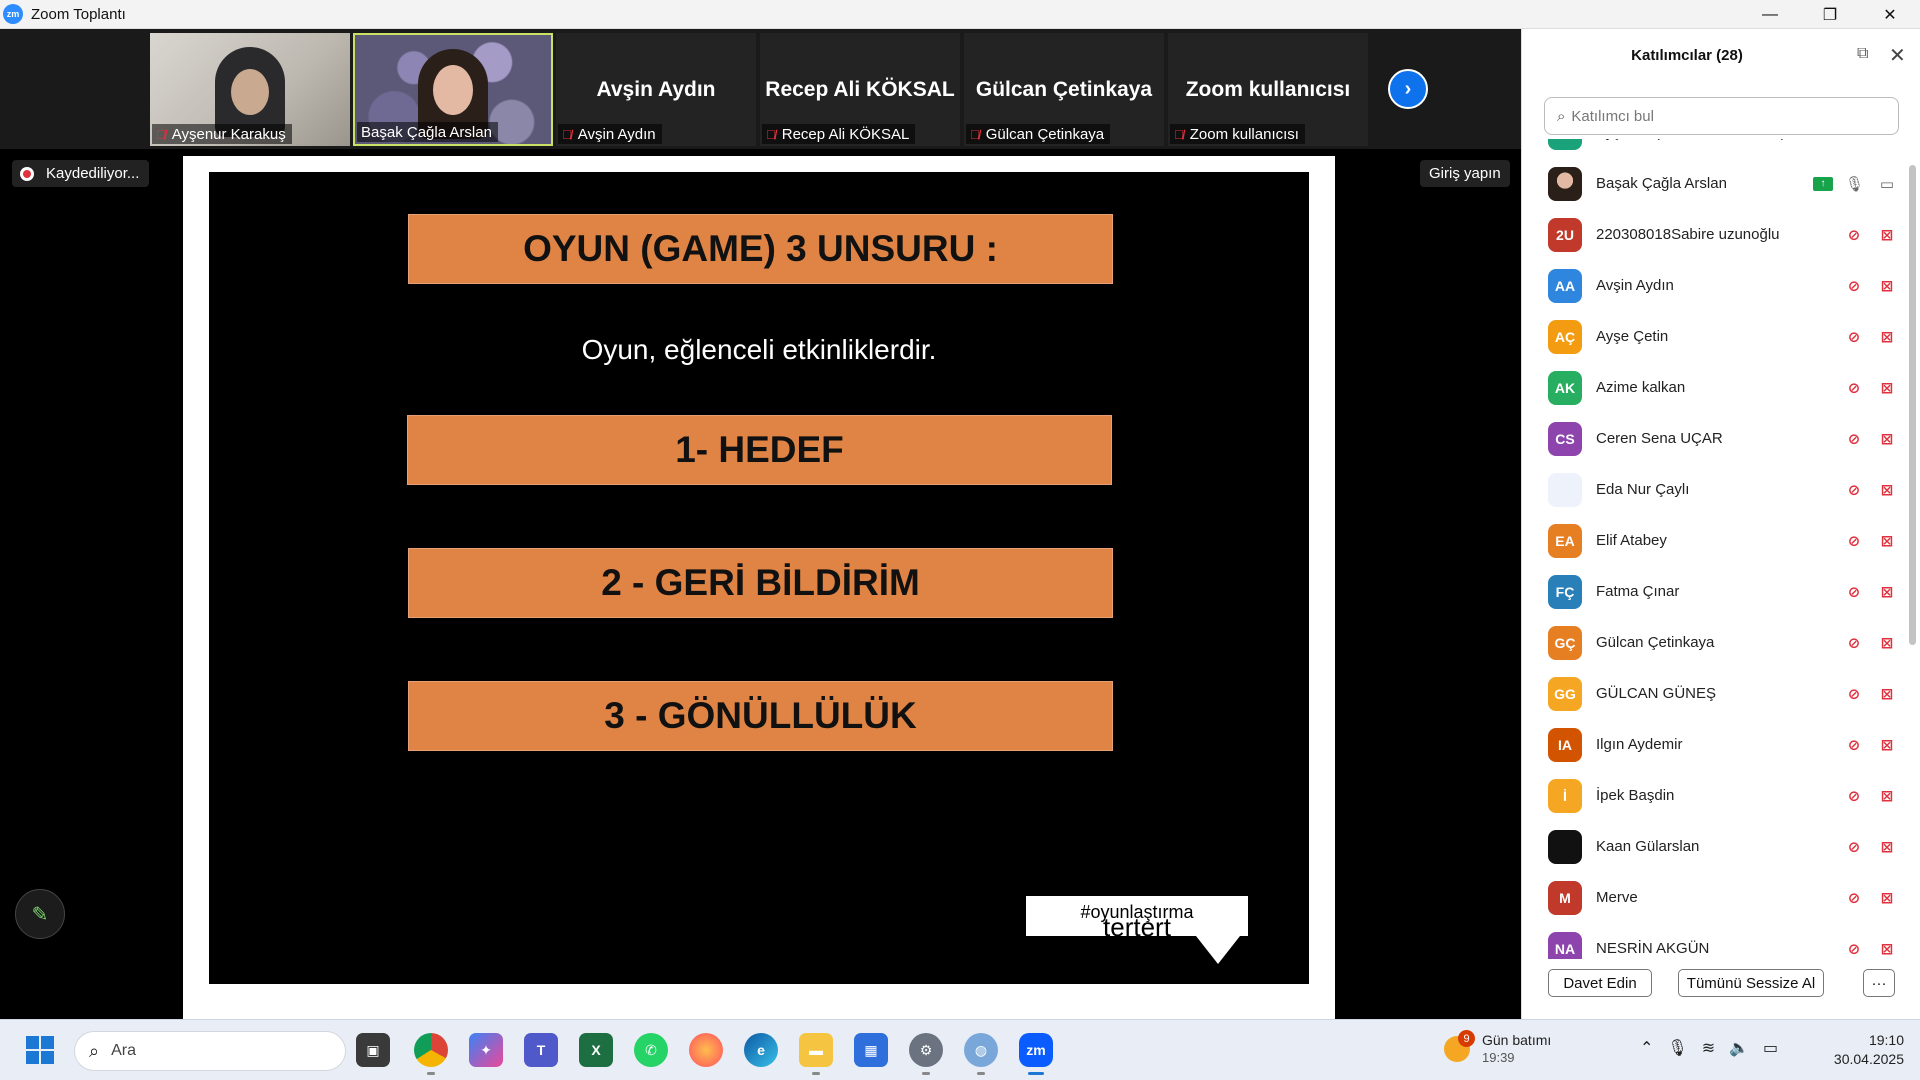  Describe the element at coordinates (1890, 14) in the screenshot. I see `close-window-button: ✕` at that location.